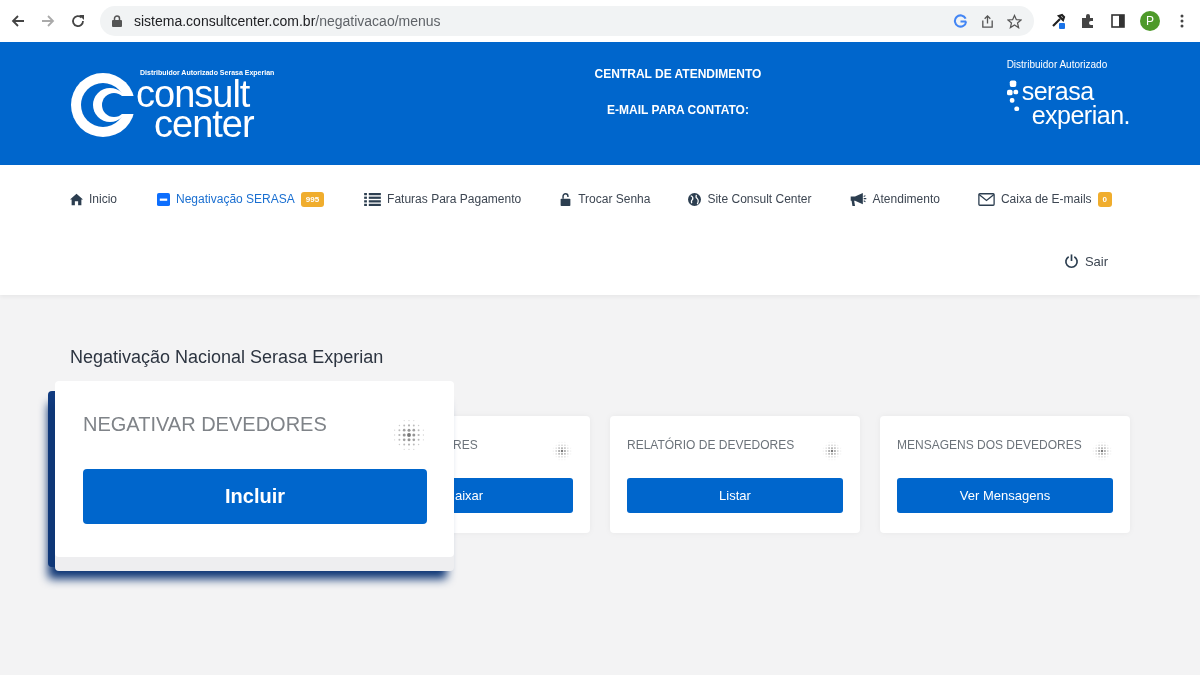 The image size is (1200, 675). Describe the element at coordinates (193, 94) in the screenshot. I see `logo-wordmark: consult` at that location.